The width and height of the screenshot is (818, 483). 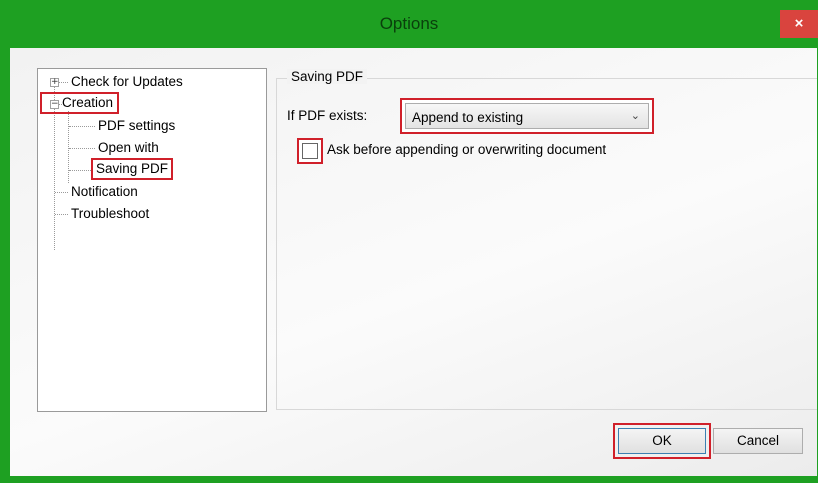 I want to click on group-title: Saving PDF, so click(x=327, y=76).